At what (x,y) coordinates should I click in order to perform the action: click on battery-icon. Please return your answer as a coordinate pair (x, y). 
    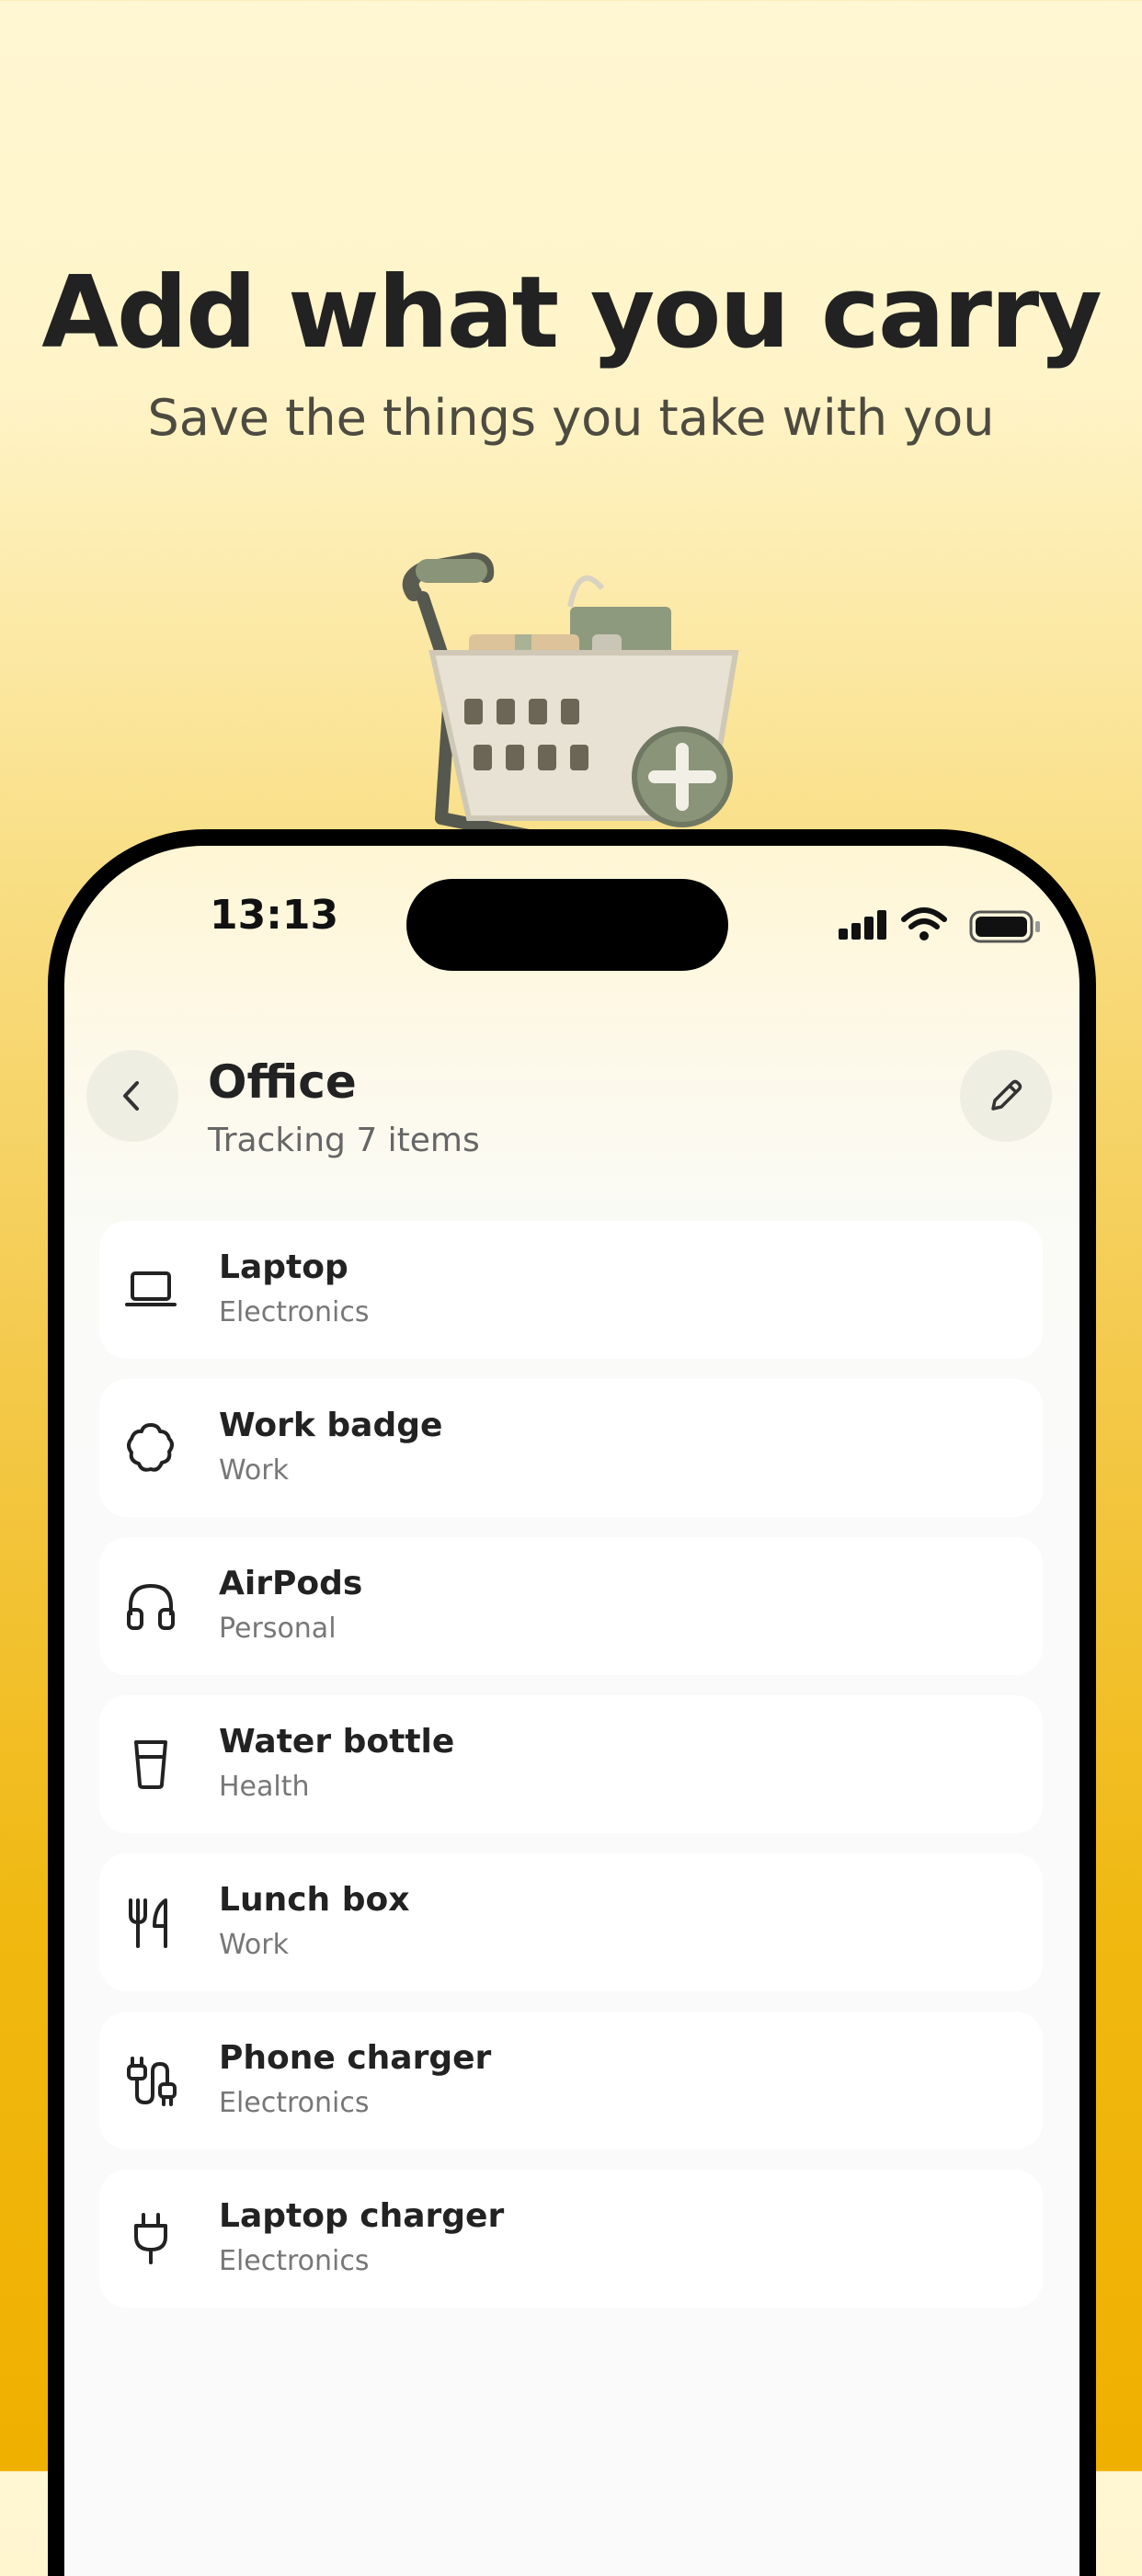
    Looking at the image, I should click on (1004, 926).